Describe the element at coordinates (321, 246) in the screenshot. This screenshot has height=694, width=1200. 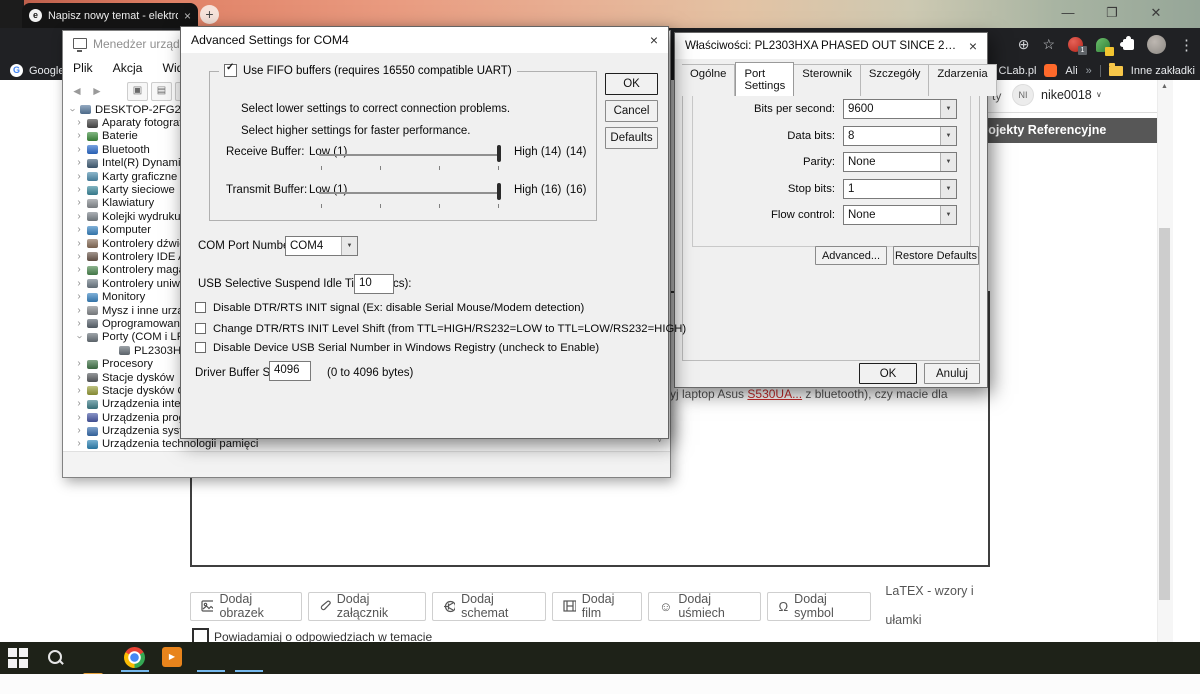
I see `com-port-dropdown: COM4 ▼` at that location.